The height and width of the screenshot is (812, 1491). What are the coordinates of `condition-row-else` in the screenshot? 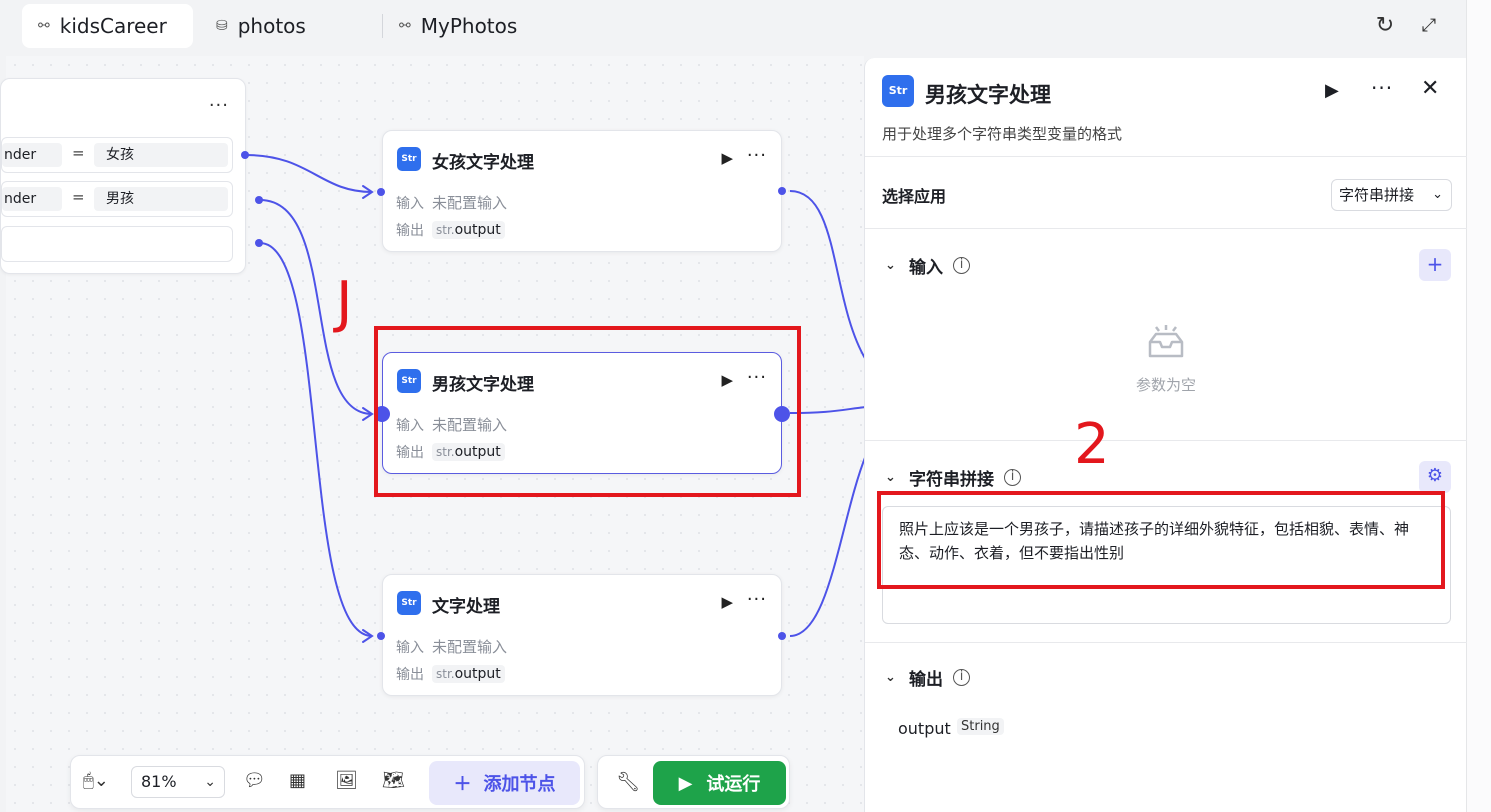 It's located at (117, 244).